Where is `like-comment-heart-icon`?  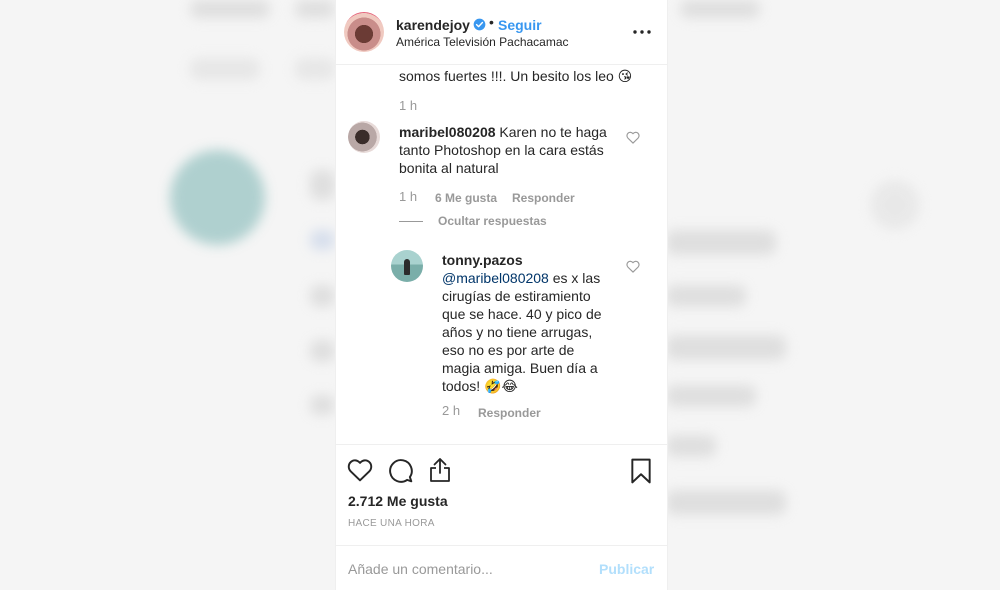
like-comment-heart-icon is located at coordinates (633, 137).